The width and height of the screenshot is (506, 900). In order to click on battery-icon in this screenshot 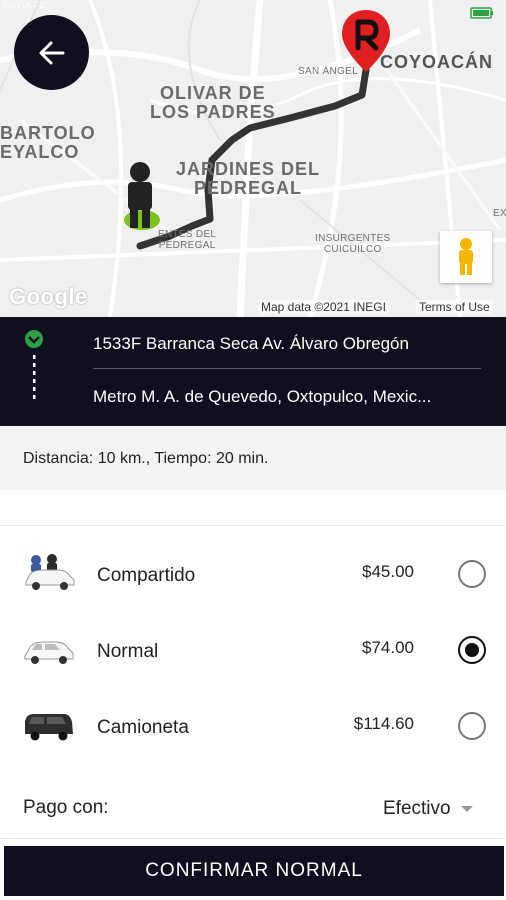, I will do `click(481, 13)`.